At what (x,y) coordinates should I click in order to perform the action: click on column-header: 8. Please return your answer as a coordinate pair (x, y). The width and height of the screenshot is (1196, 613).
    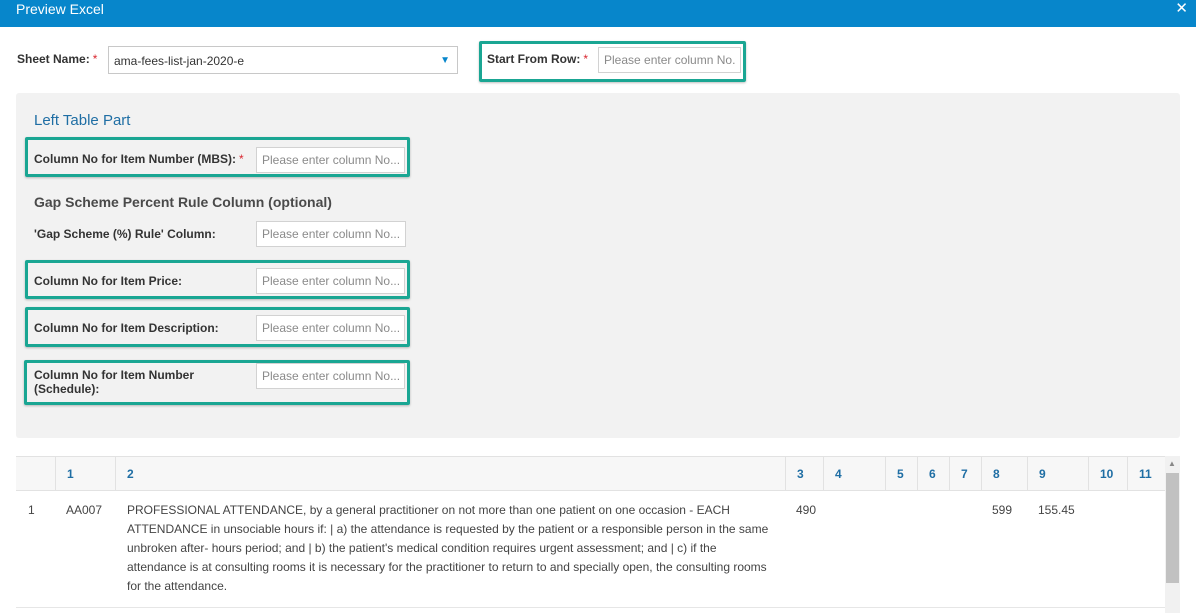
    Looking at the image, I should click on (1004, 474).